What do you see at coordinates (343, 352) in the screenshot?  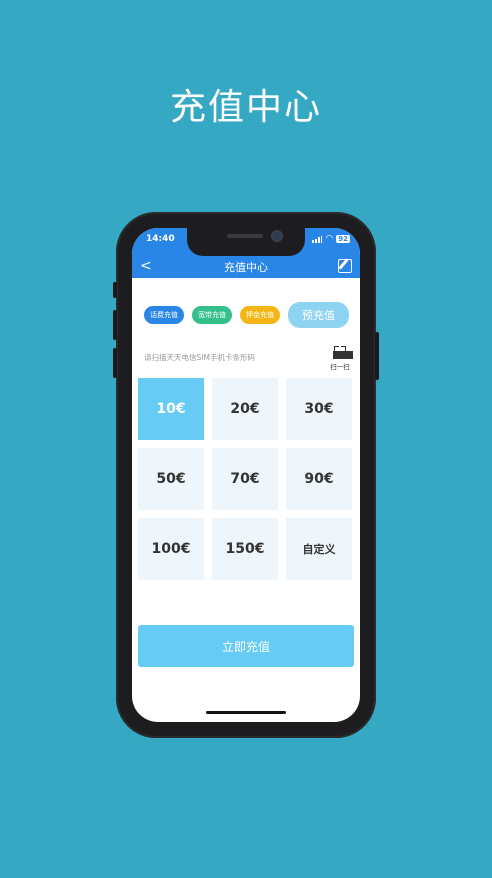 I see `scan-icon` at bounding box center [343, 352].